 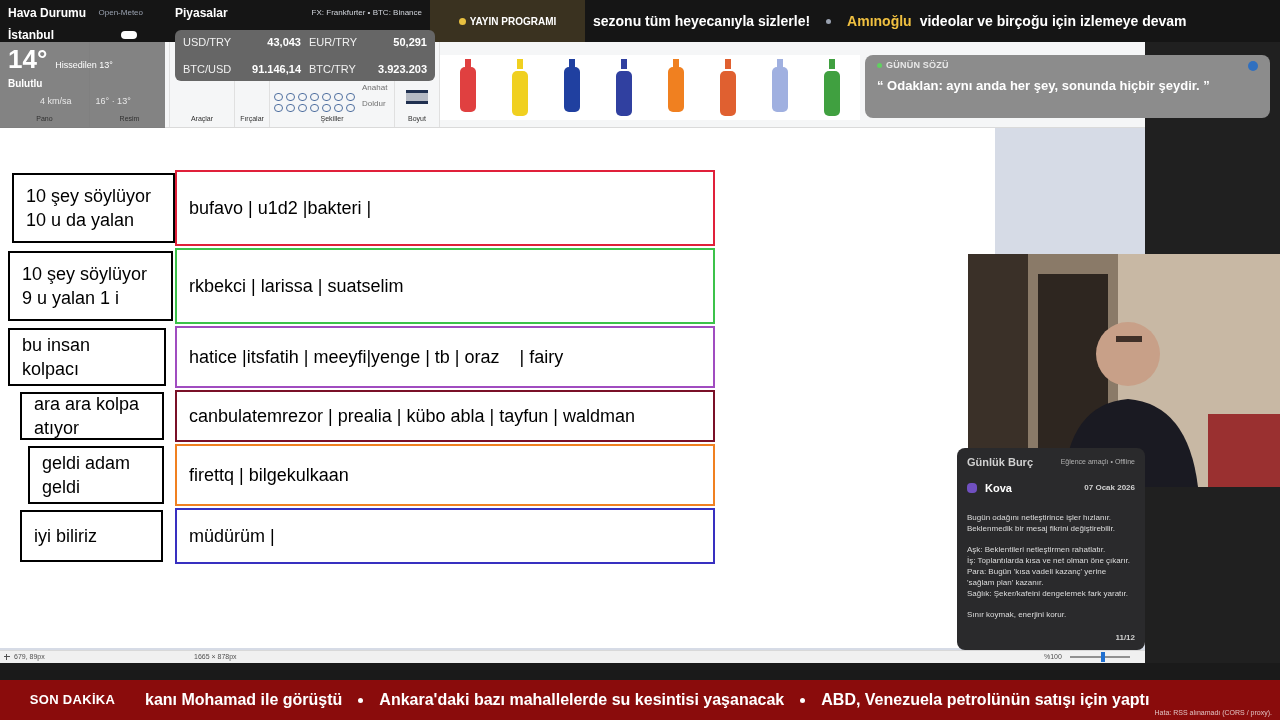 I want to click on ribbon-option: Doldur, so click(x=375, y=104).